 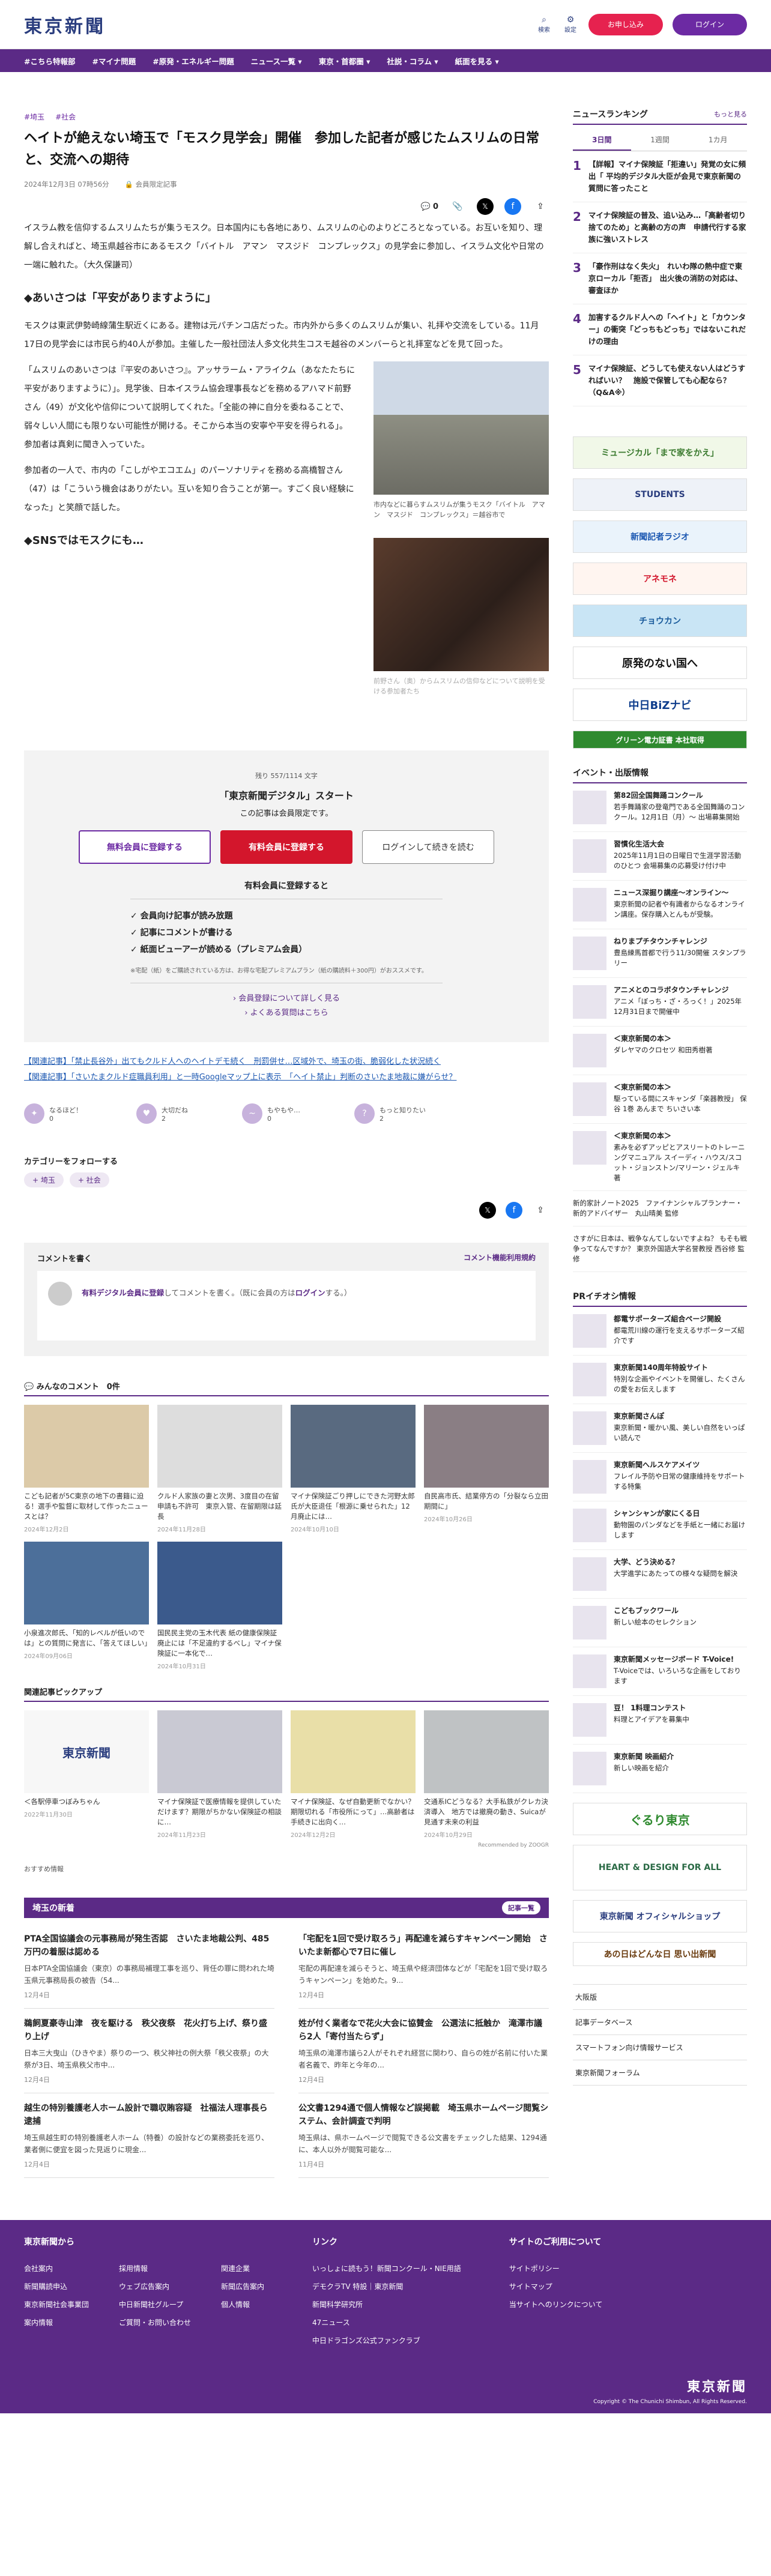 What do you see at coordinates (155, 2305) in the screenshot?
I see `footer-link: 中日新聞社グループ` at bounding box center [155, 2305].